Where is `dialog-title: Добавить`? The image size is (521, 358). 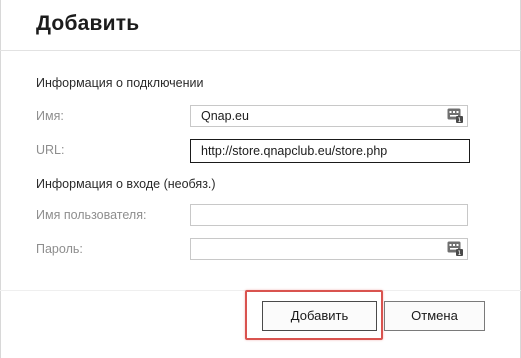
dialog-title: Добавить is located at coordinates (88, 23).